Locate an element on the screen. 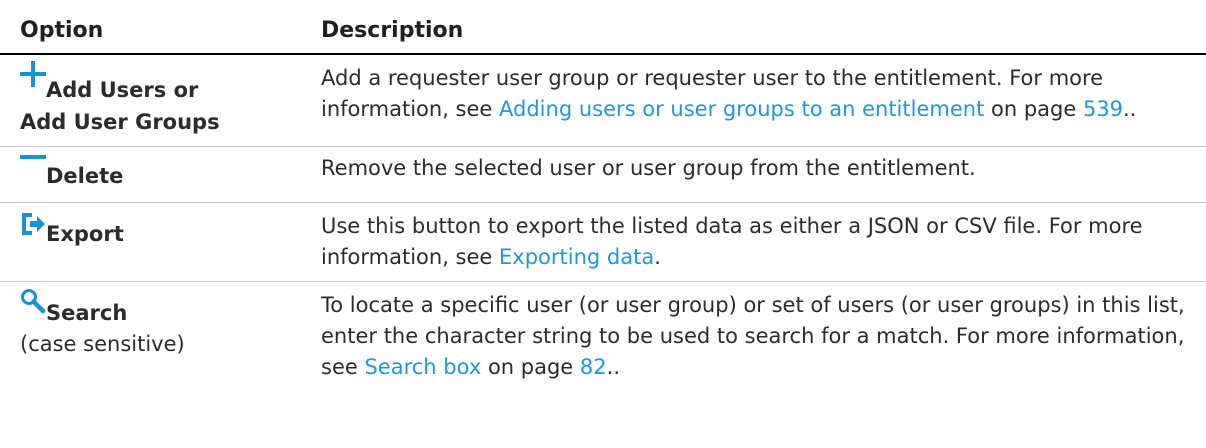 Image resolution: width=1206 pixels, height=448 pixels. option-cell: Add Users or Add User Groups is located at coordinates (156, 100).